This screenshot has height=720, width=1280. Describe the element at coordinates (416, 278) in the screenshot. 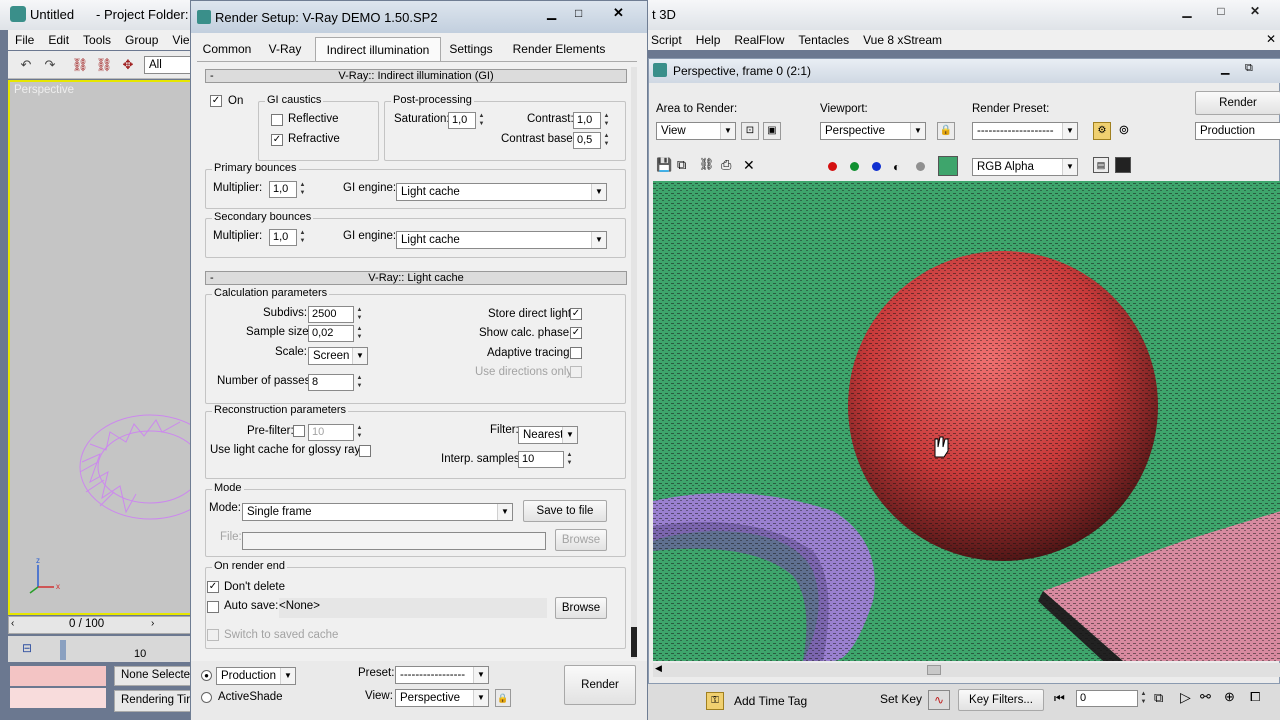

I see `light-cache-rollout-header: - V-Ray:: Light cache` at that location.